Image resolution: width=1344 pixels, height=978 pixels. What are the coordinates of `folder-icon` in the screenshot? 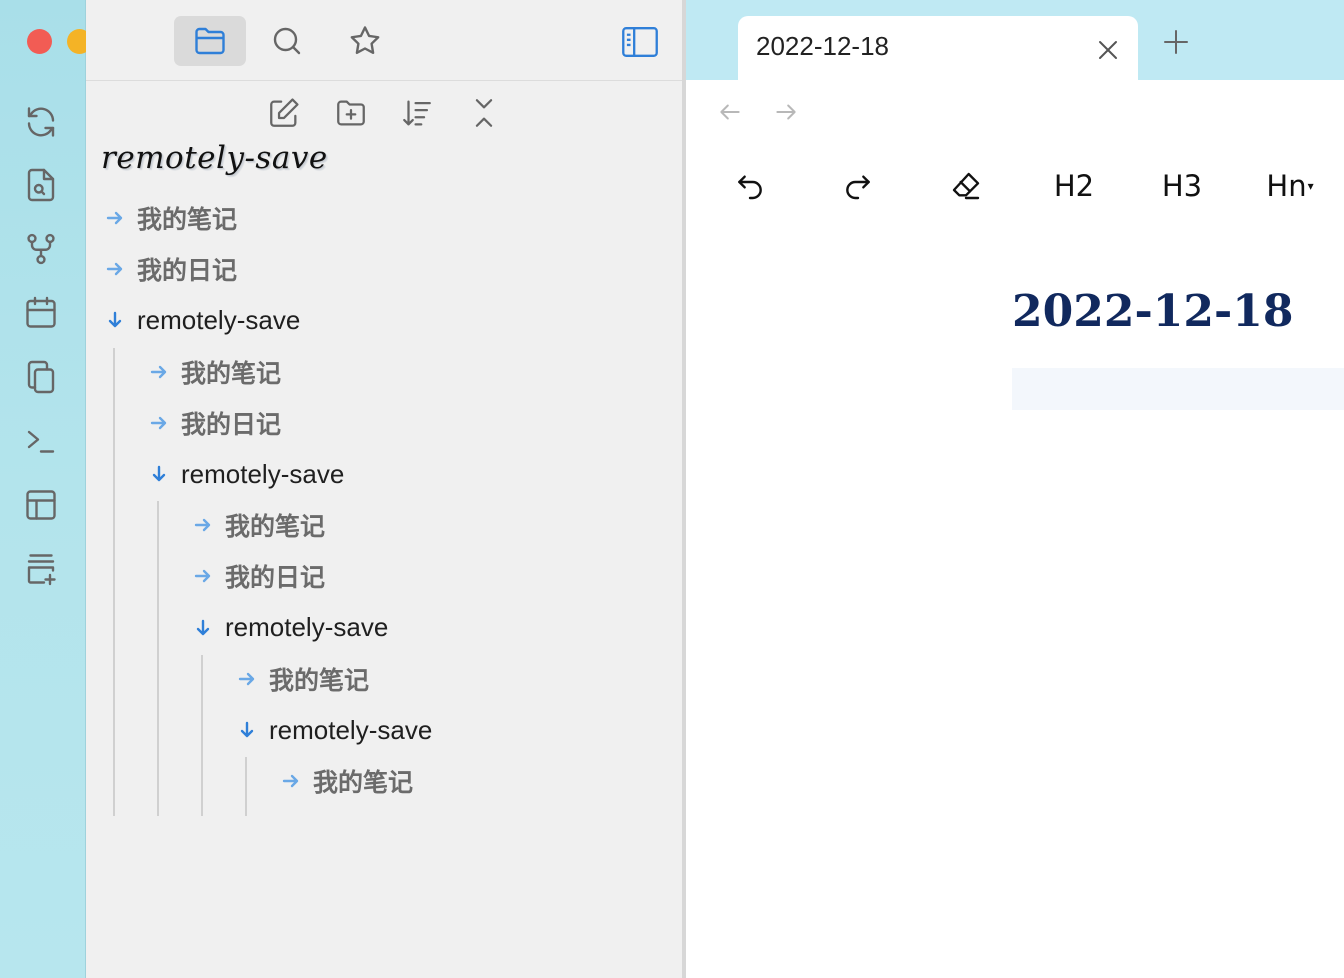 It's located at (210, 41).